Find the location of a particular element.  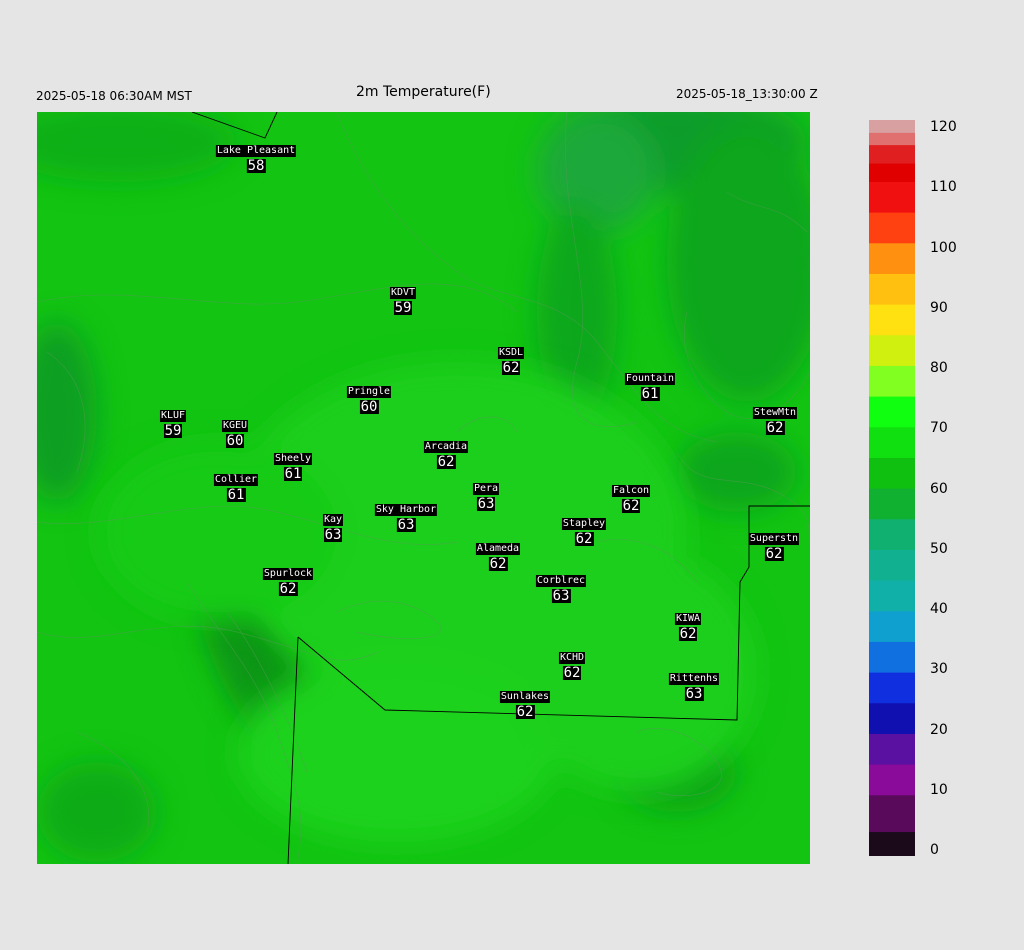

station-name: Falcon is located at coordinates (631, 491).